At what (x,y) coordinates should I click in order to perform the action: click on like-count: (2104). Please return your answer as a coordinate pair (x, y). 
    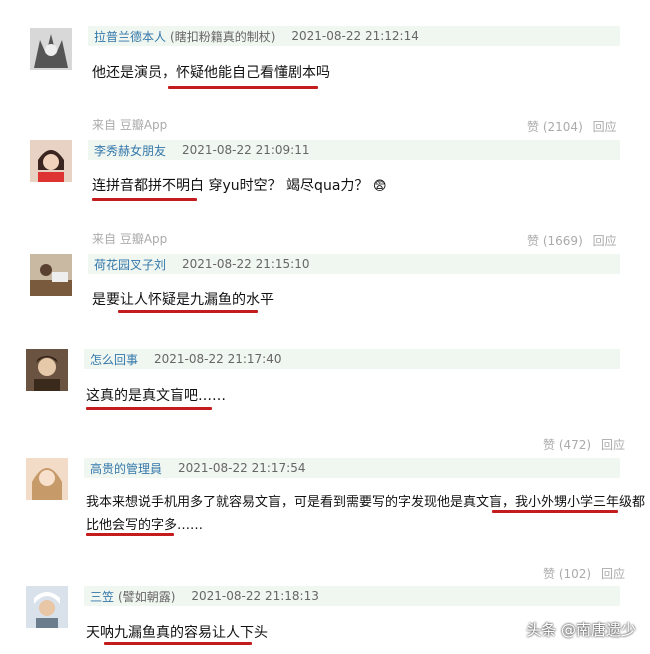
    Looking at the image, I should click on (562, 127).